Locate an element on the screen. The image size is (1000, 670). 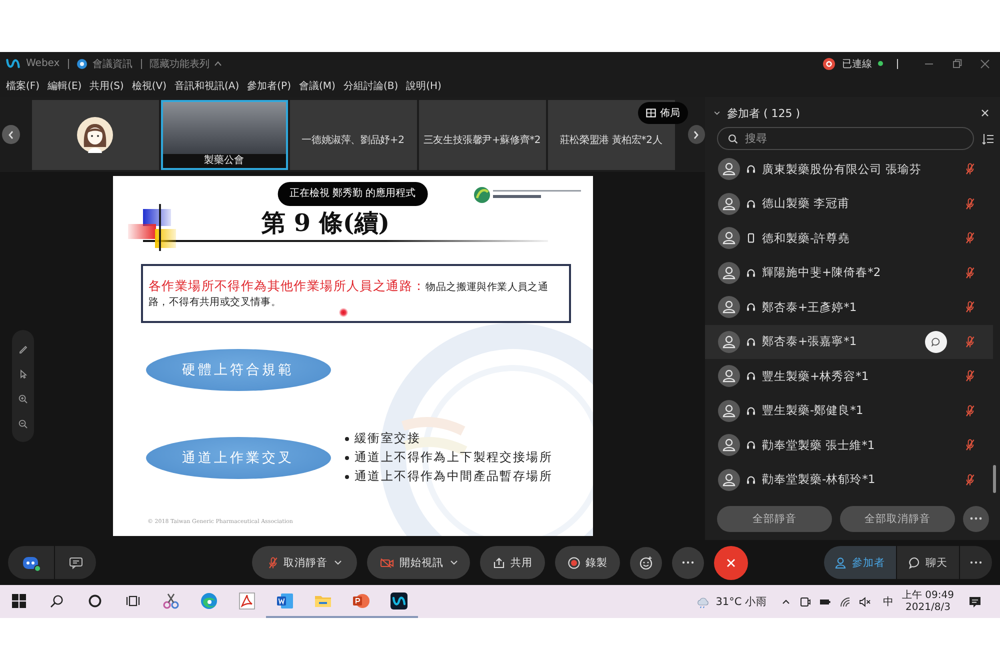
participants-button: 參加者 is located at coordinates (860, 562).